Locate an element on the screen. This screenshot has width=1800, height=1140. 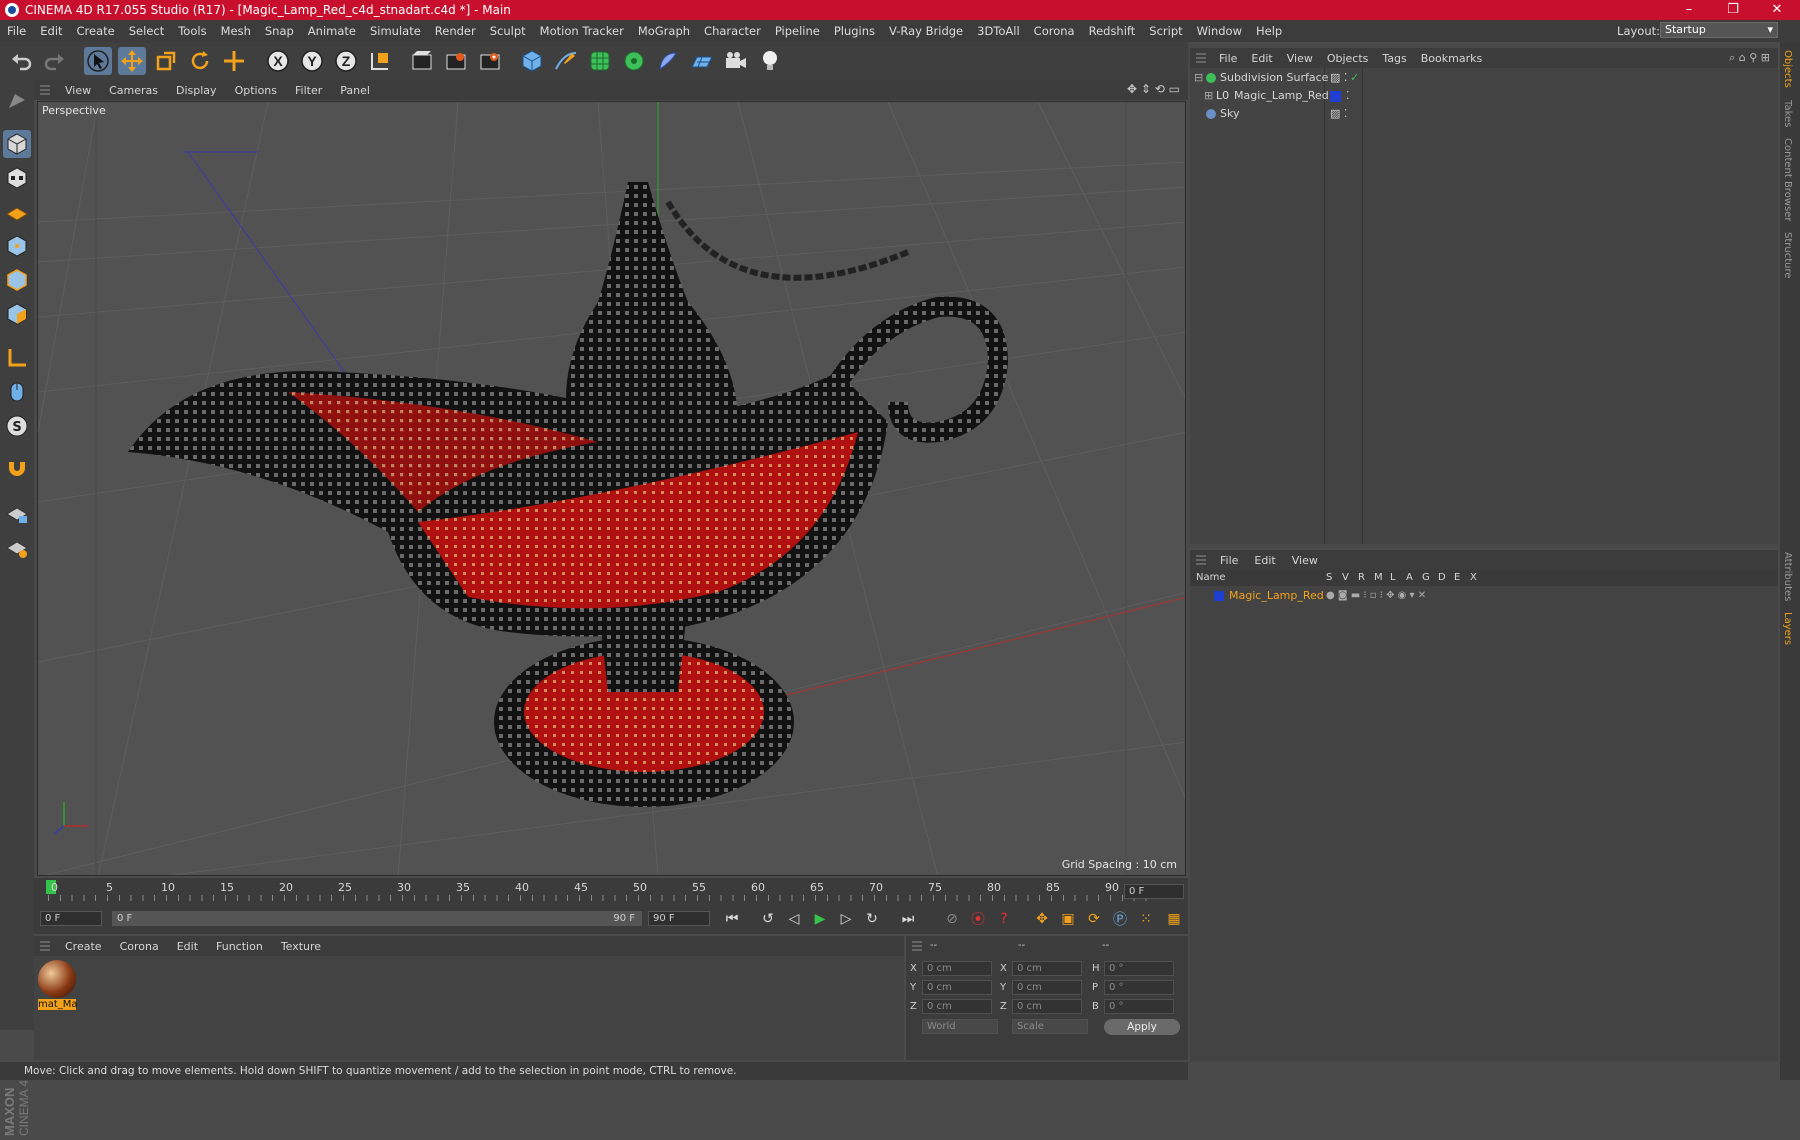
previous-key-button: ↺ is located at coordinates (768, 919).